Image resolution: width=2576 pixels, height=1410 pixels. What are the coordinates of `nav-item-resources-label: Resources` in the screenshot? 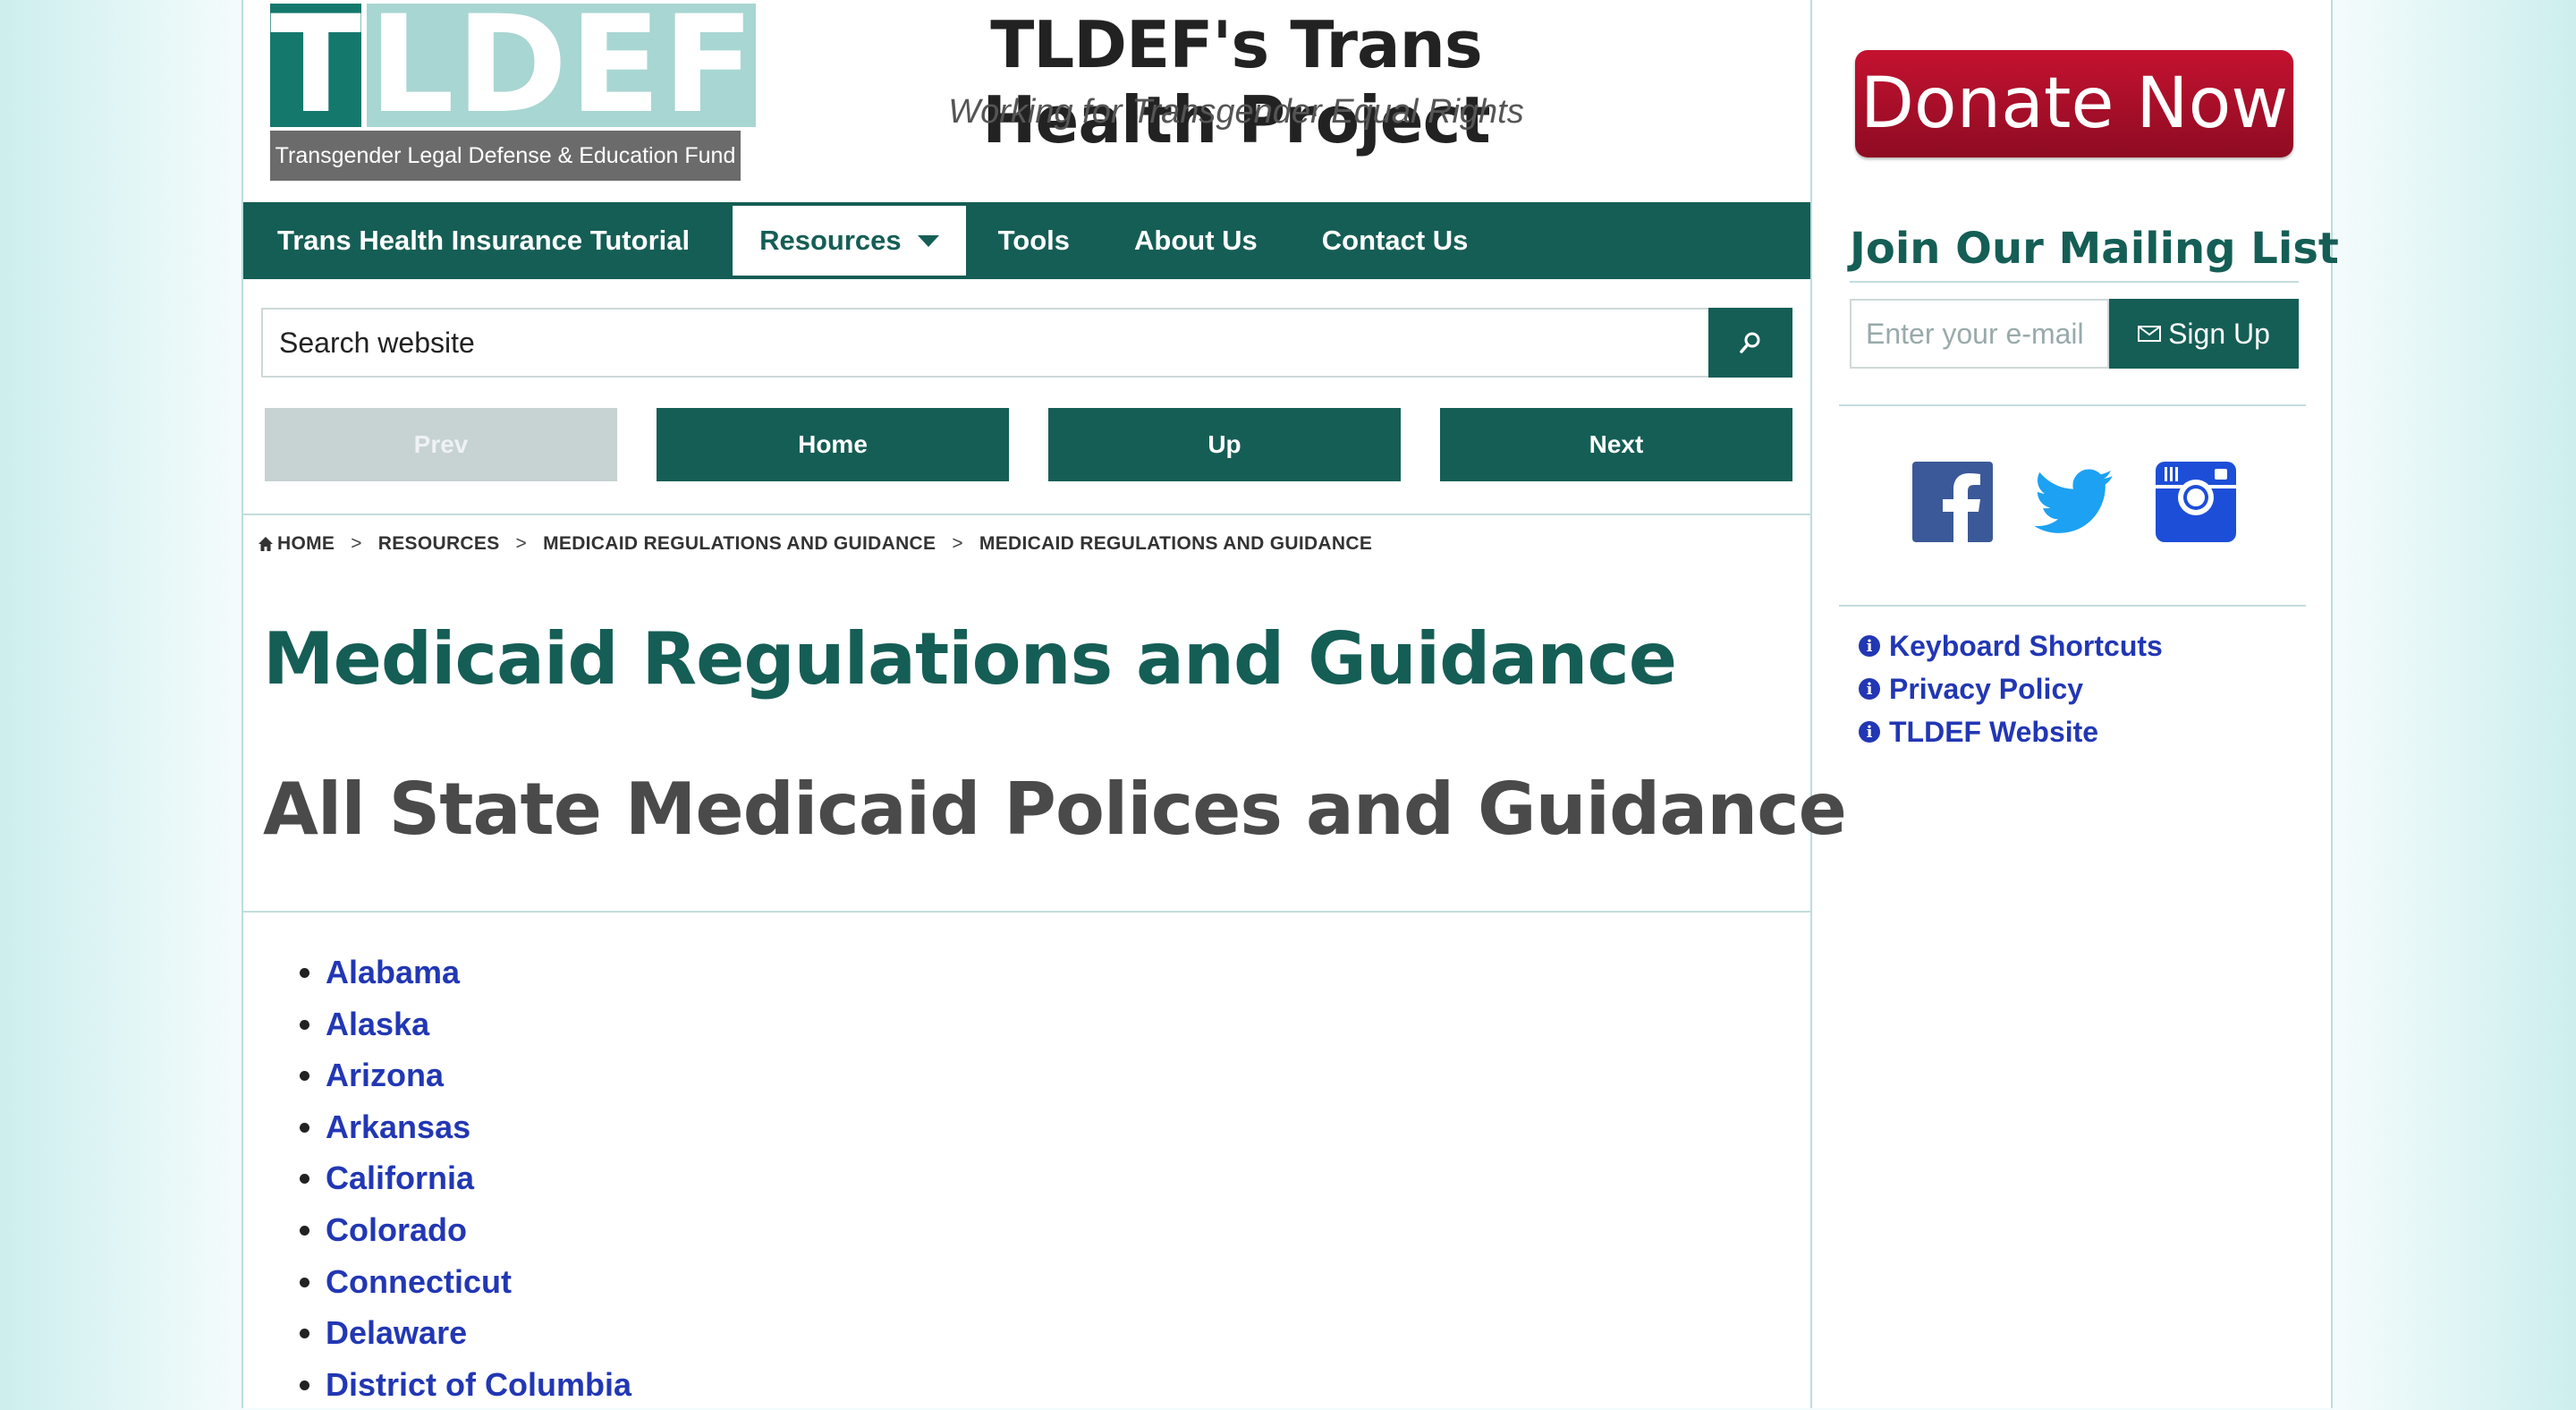 It's located at (830, 241).